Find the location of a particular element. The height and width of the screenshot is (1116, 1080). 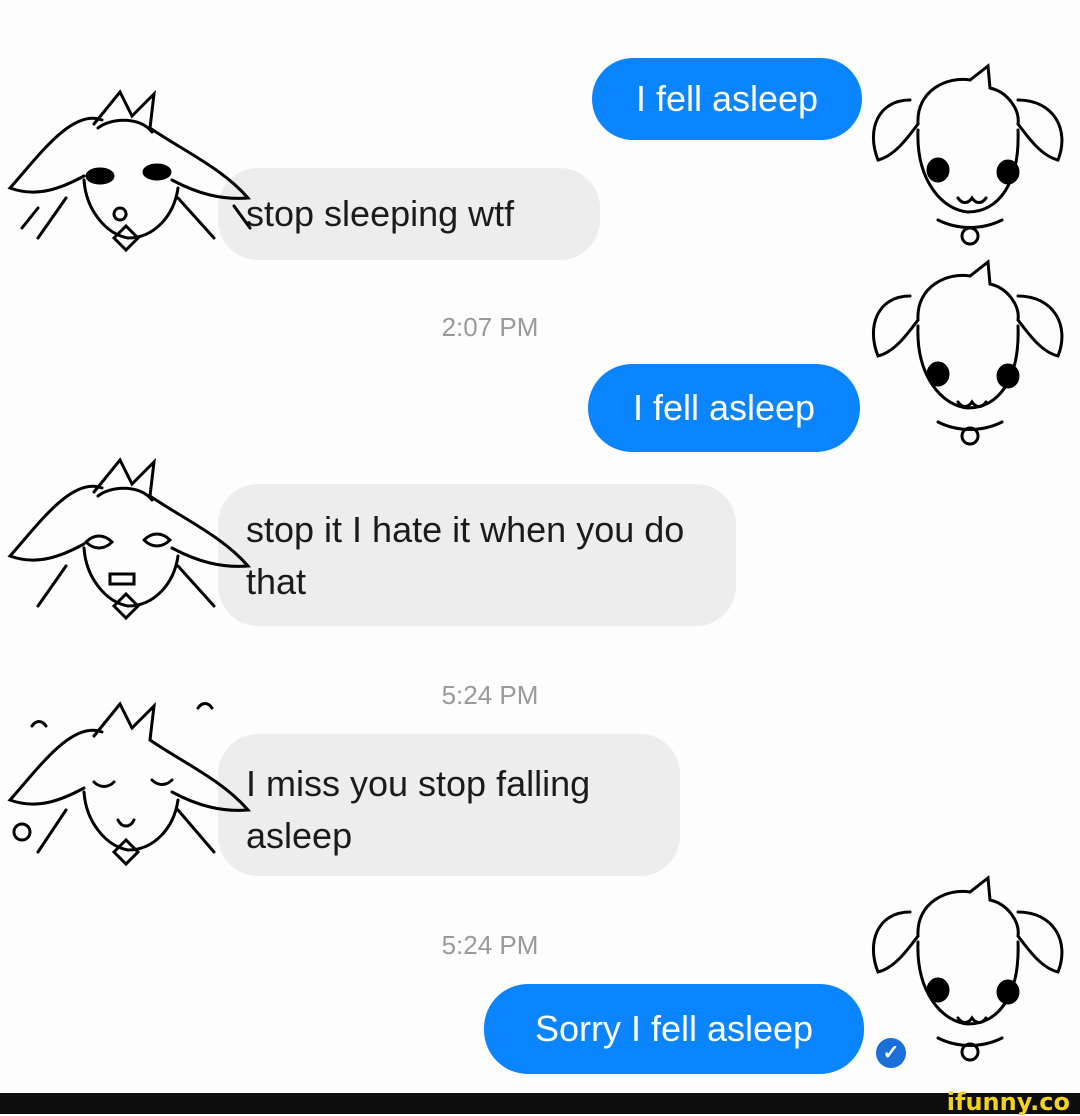

message-text: Sorry I fell asleep is located at coordinates (674, 1028).